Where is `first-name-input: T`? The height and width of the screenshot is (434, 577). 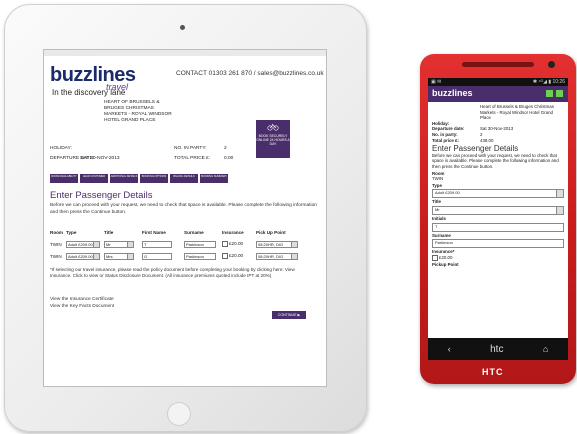 first-name-input: T is located at coordinates (157, 244).